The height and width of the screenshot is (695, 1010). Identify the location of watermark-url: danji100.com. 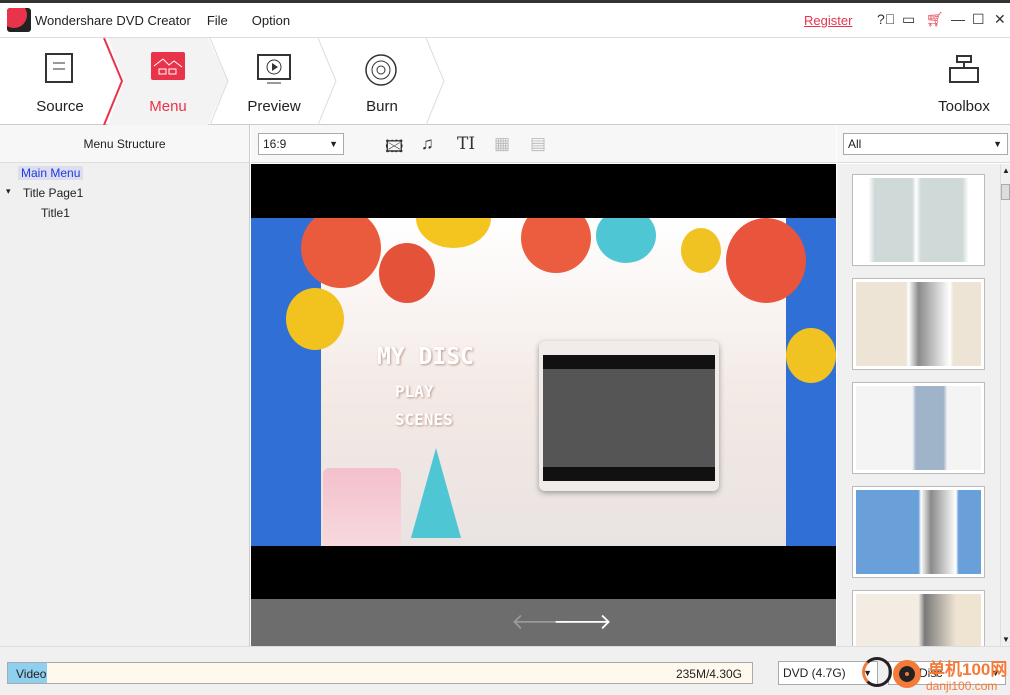
(962, 686).